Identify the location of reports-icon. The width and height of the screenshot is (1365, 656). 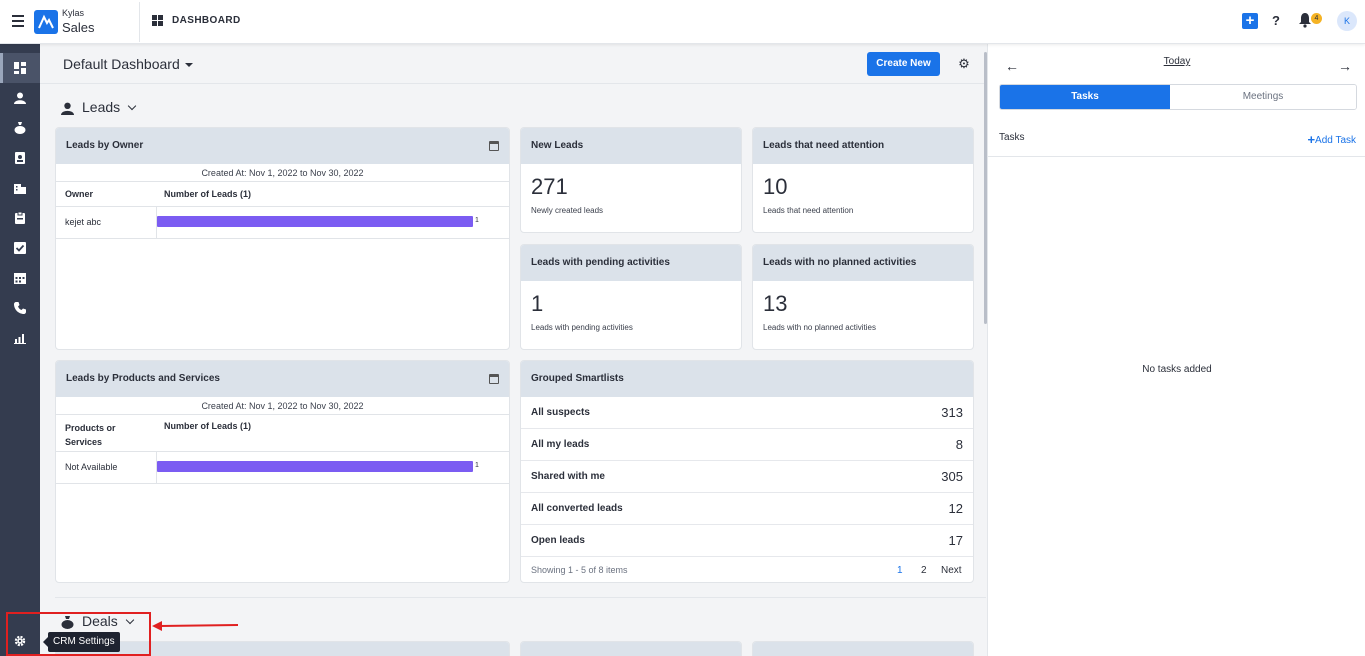
(20, 338).